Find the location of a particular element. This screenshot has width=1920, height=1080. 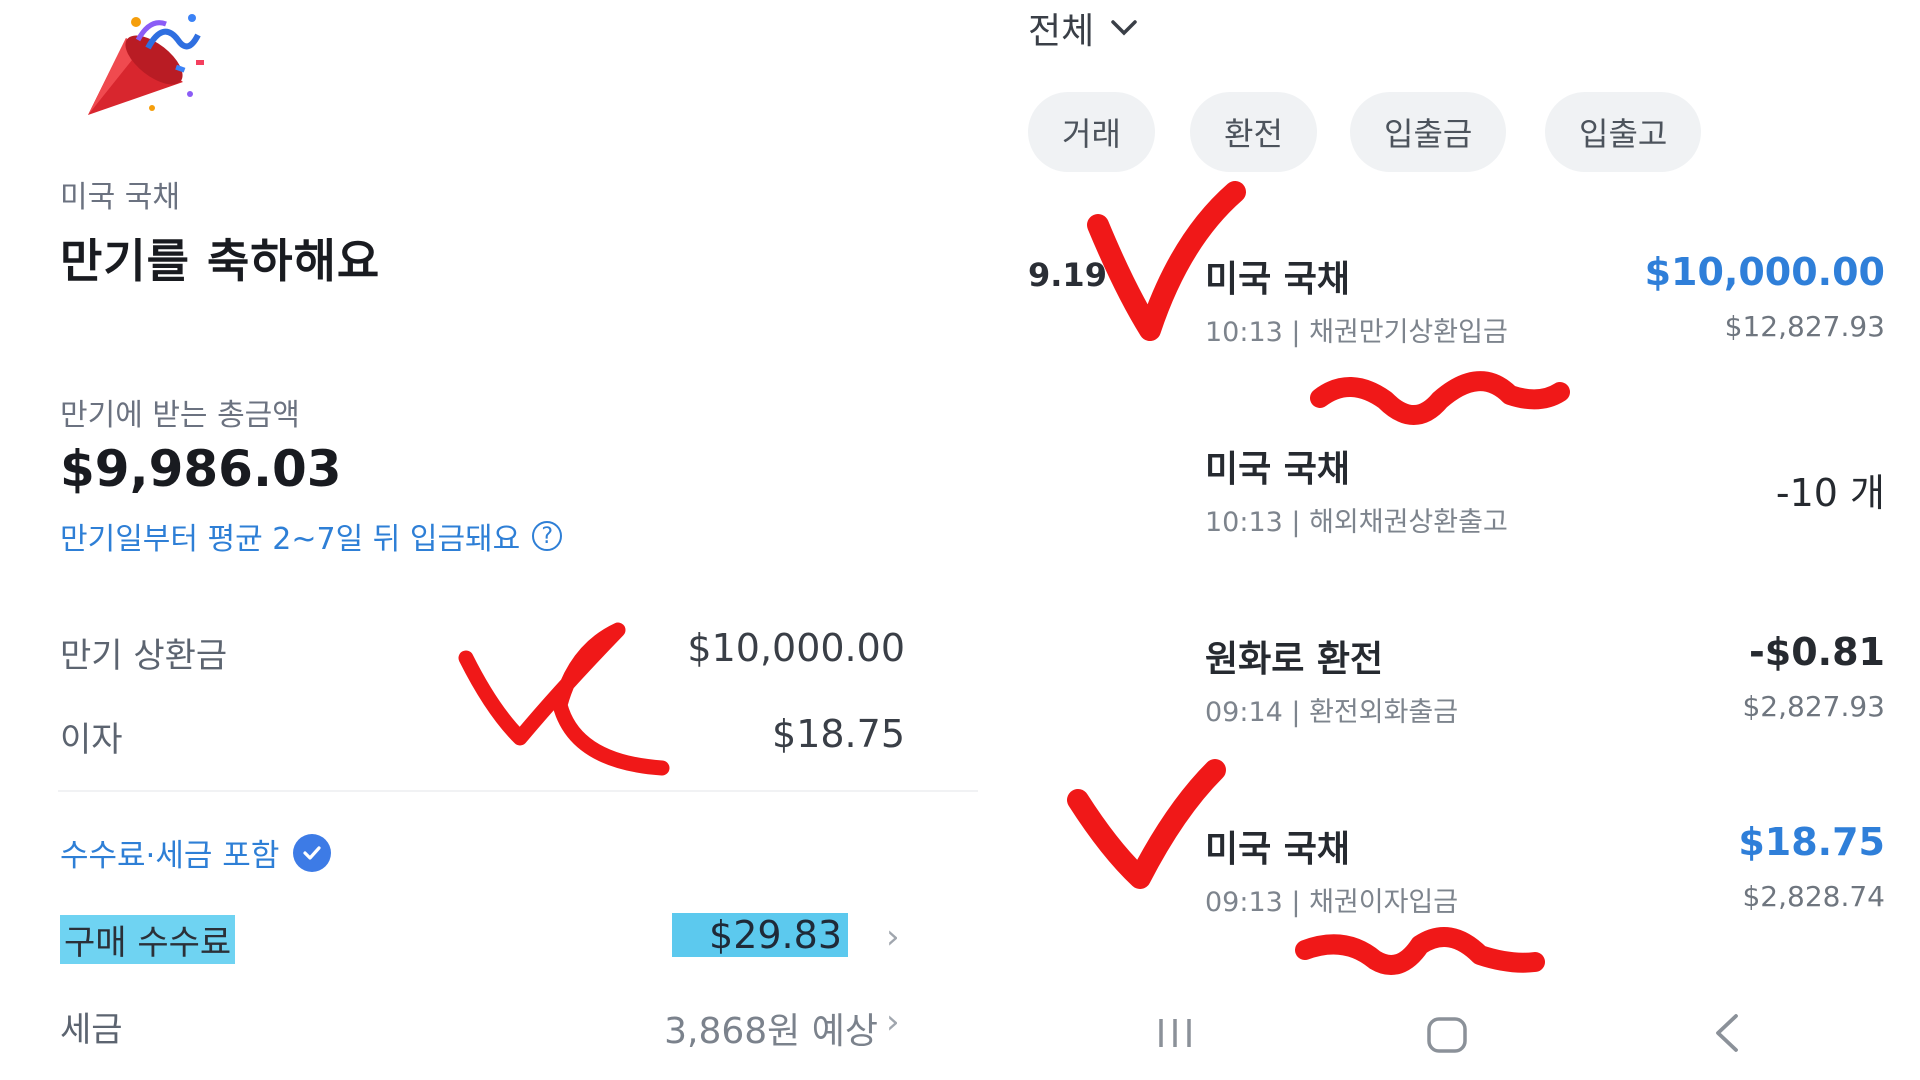

transaction-detail: 10:13 | 해외채권상환출고 is located at coordinates (1356, 522).